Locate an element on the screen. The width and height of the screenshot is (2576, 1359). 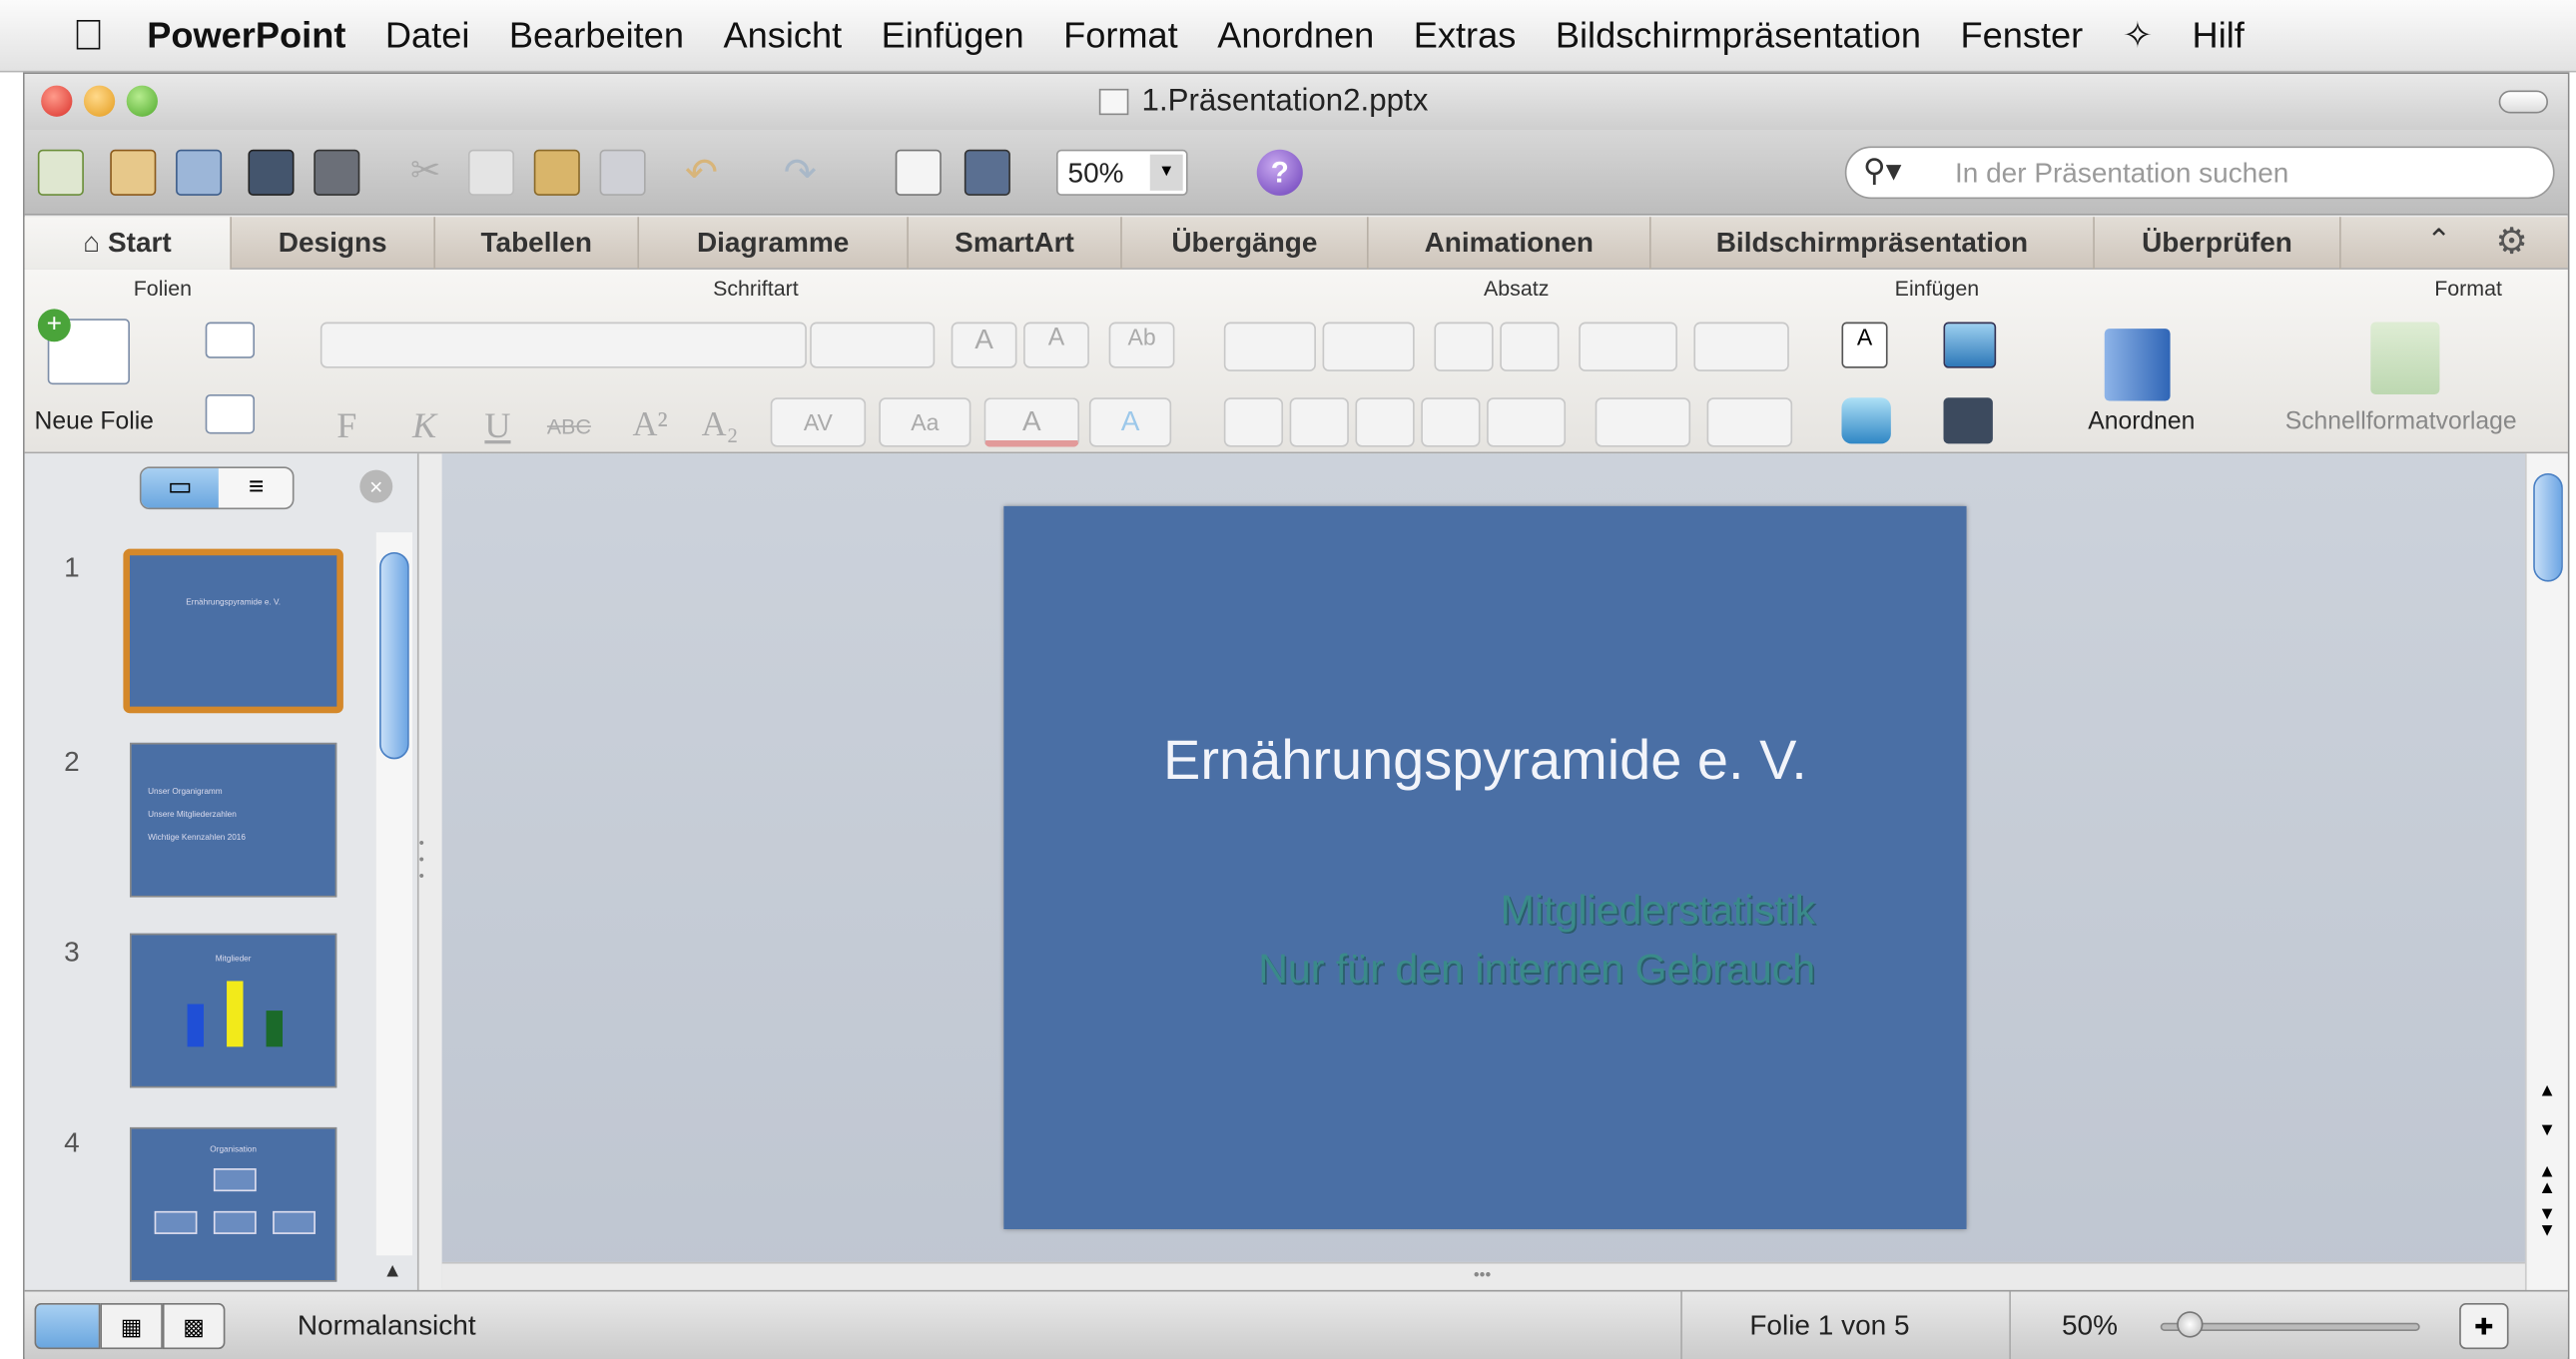
outline-view-icon: ≡ is located at coordinates (256, 488).